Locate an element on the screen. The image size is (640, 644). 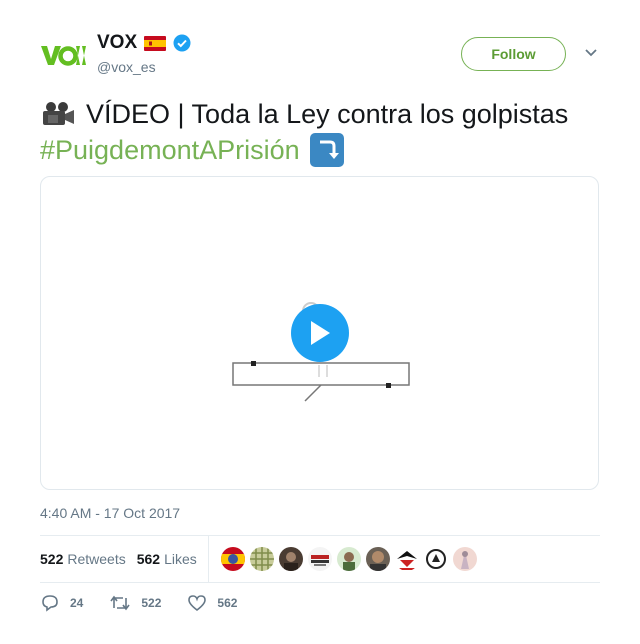
reply-icon is located at coordinates (50, 603).